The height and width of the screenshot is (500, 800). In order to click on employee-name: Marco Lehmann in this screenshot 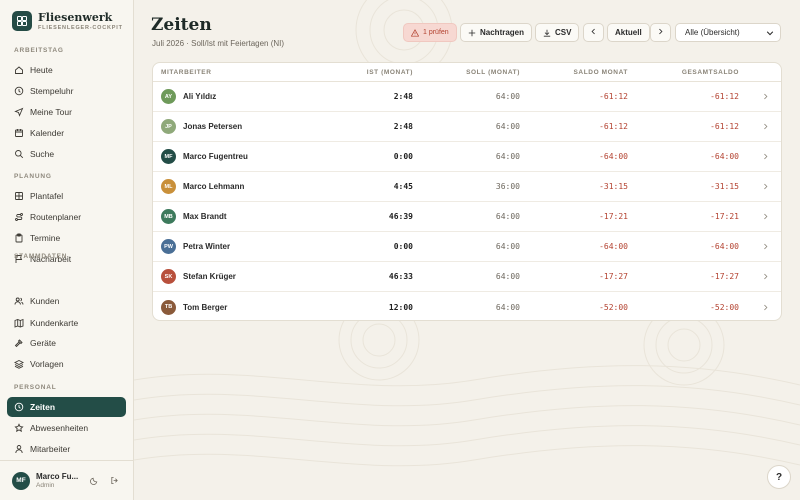, I will do `click(214, 186)`.